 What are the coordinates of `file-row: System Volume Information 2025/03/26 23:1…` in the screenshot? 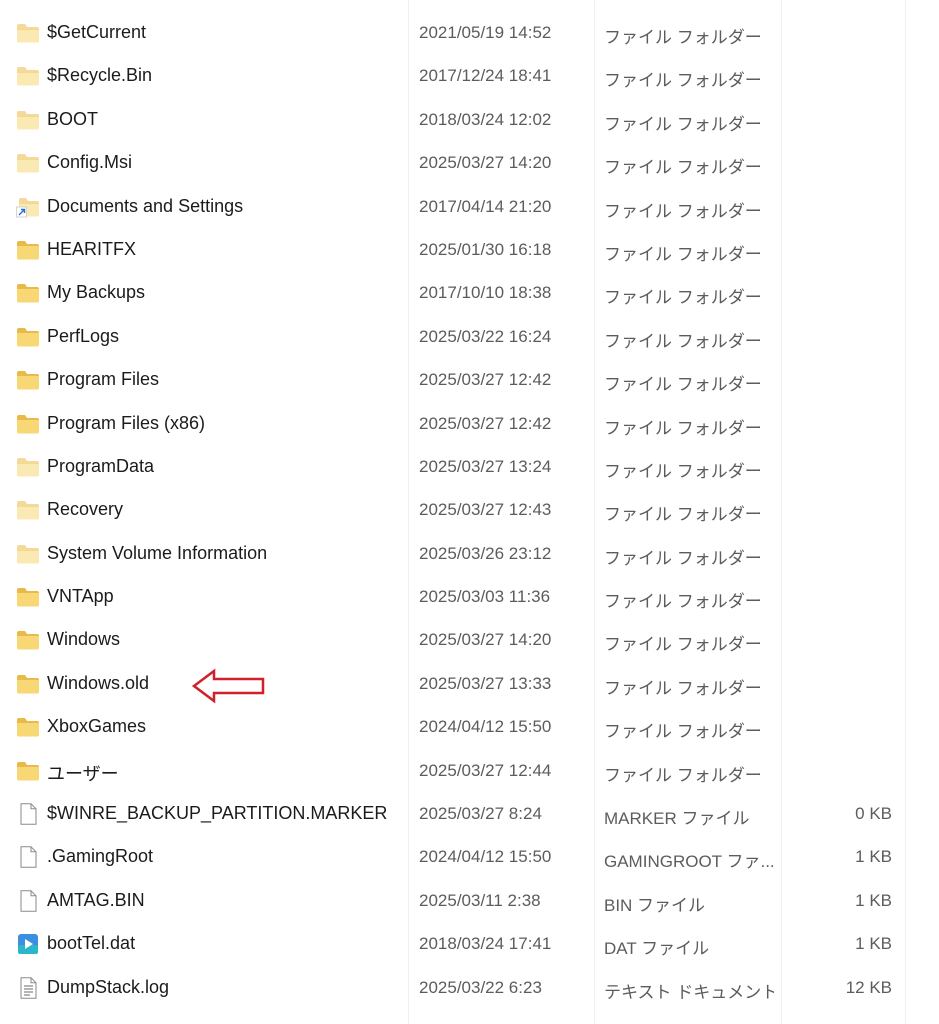 It's located at (469, 554).